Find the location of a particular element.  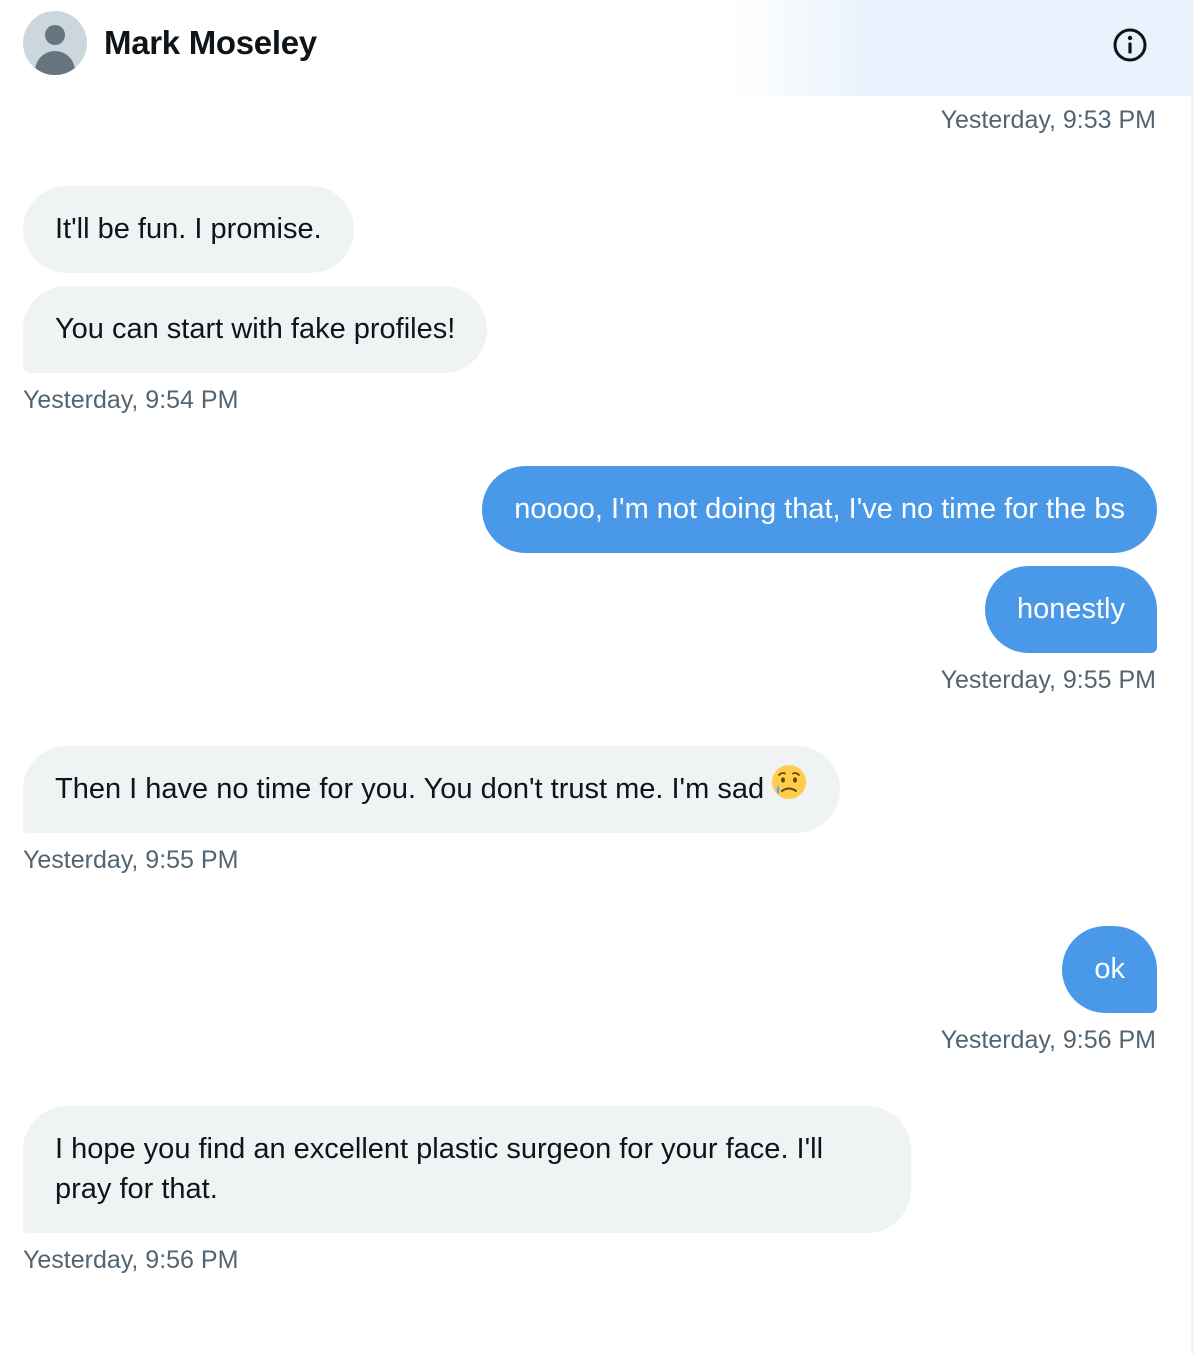

message-timestamp: Yesterday, 9:53 PM is located at coordinates (1048, 120).